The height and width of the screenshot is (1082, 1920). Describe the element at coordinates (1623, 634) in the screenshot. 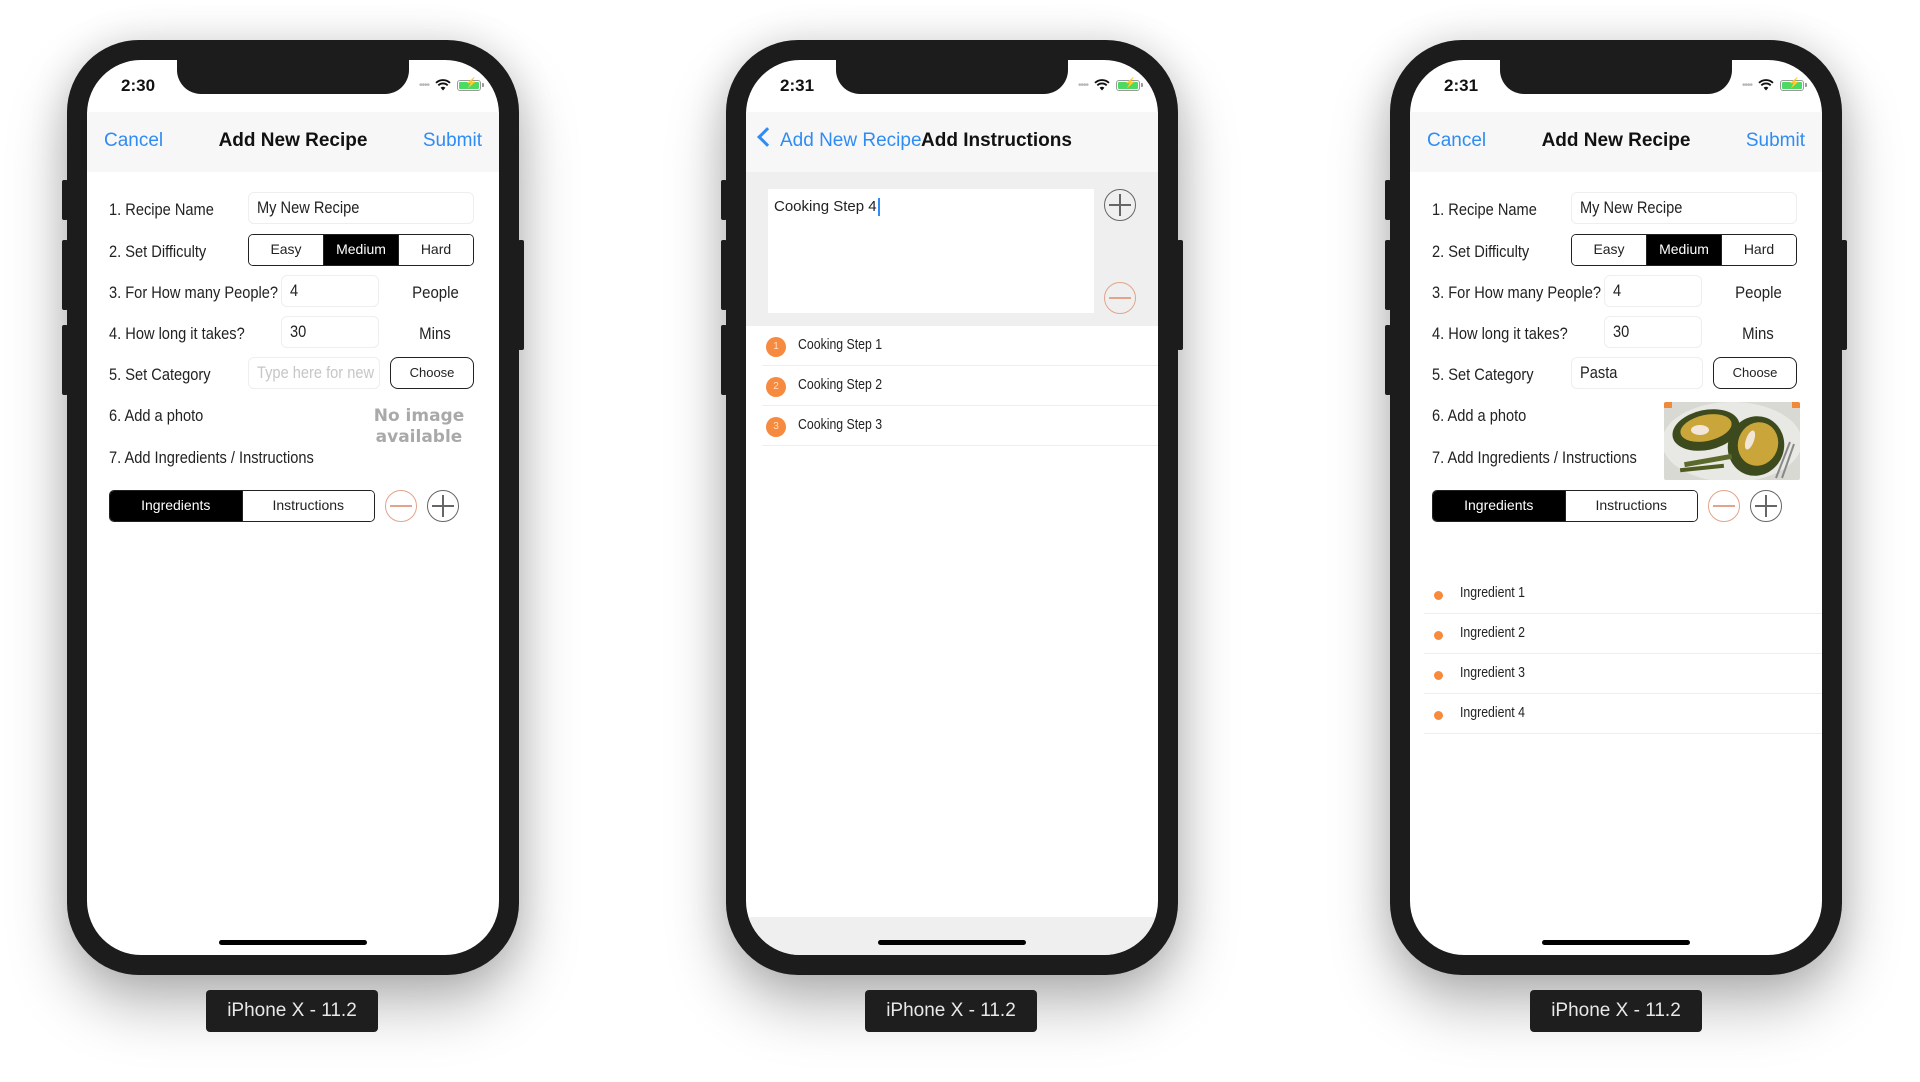

I see `list-item: Ingredient 2` at that location.